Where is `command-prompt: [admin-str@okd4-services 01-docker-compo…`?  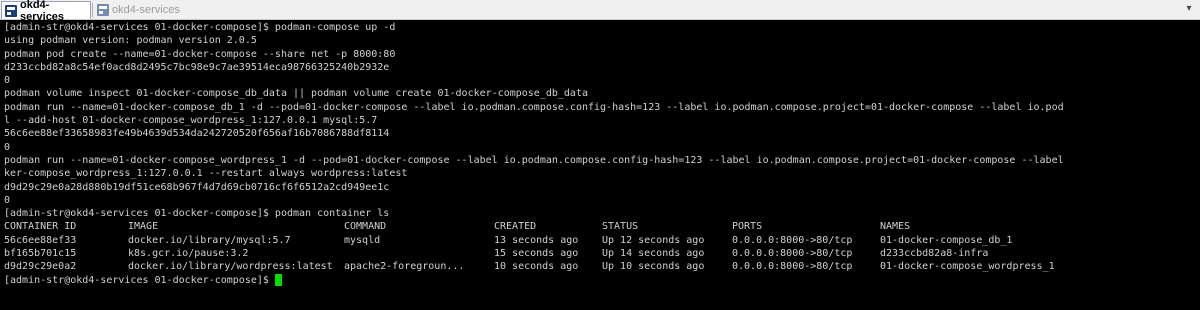
command-prompt: [admin-str@okd4-services 01-docker-compo… is located at coordinates (602, 280).